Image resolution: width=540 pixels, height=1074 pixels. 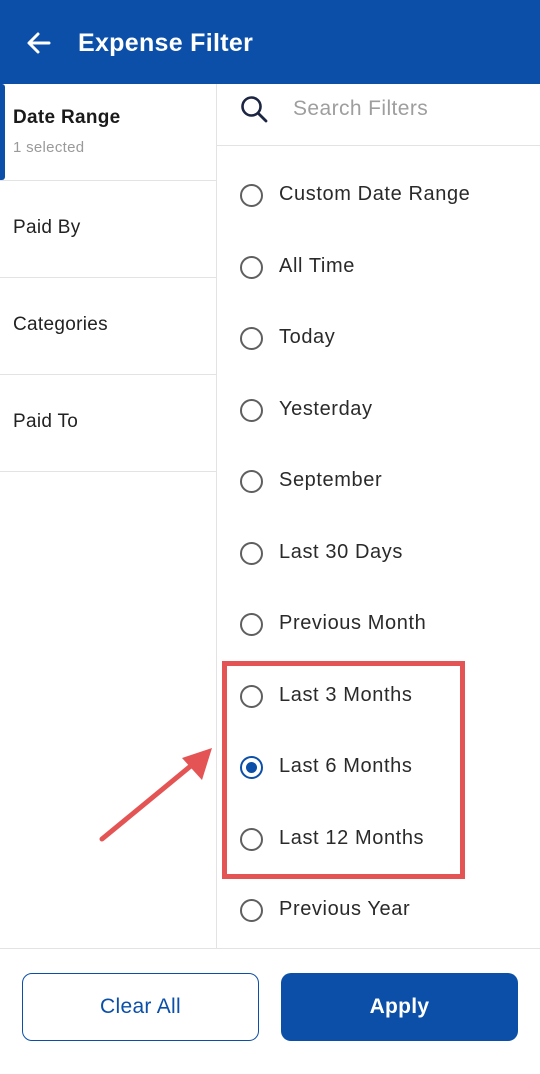 What do you see at coordinates (345, 909) in the screenshot?
I see `option-label: Previous Year` at bounding box center [345, 909].